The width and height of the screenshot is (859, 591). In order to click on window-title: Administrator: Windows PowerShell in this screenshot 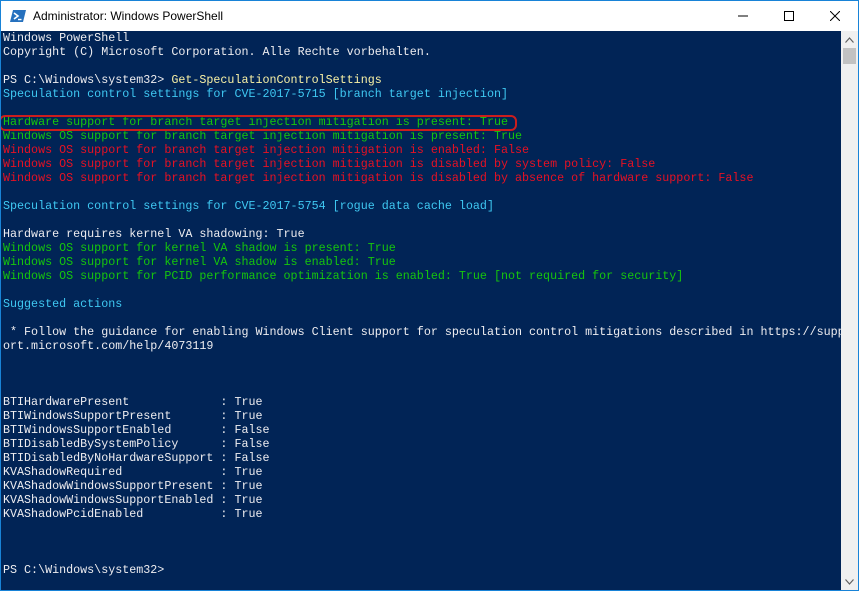, I will do `click(128, 16)`.